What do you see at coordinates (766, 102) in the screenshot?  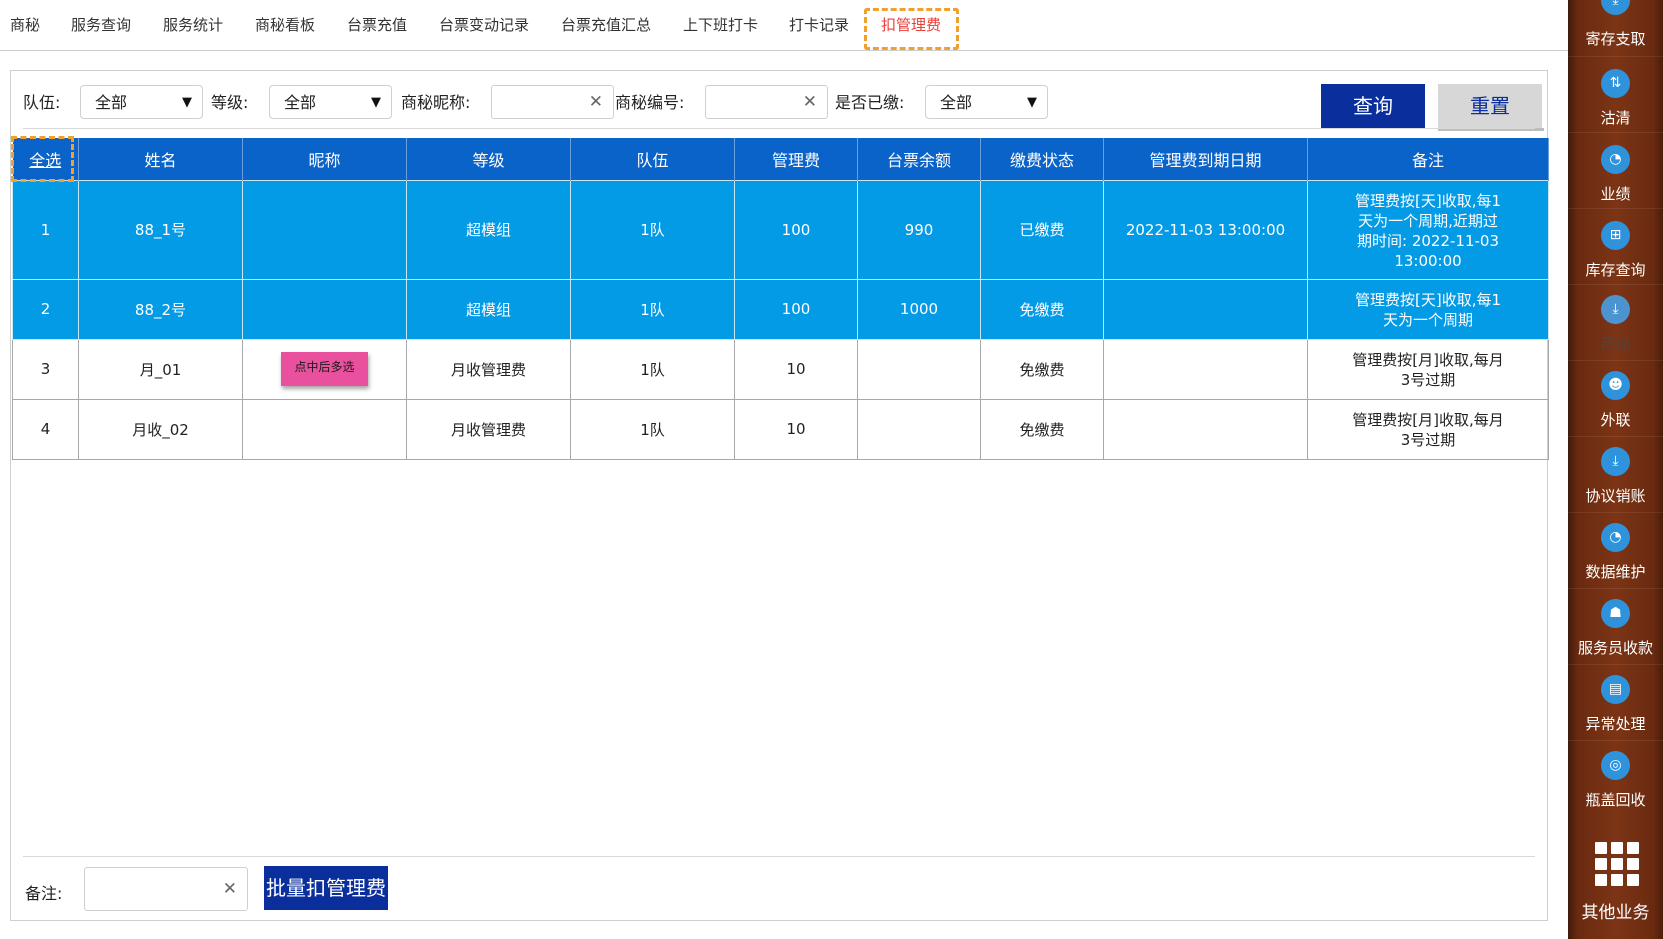 I see `number-input: ✕` at bounding box center [766, 102].